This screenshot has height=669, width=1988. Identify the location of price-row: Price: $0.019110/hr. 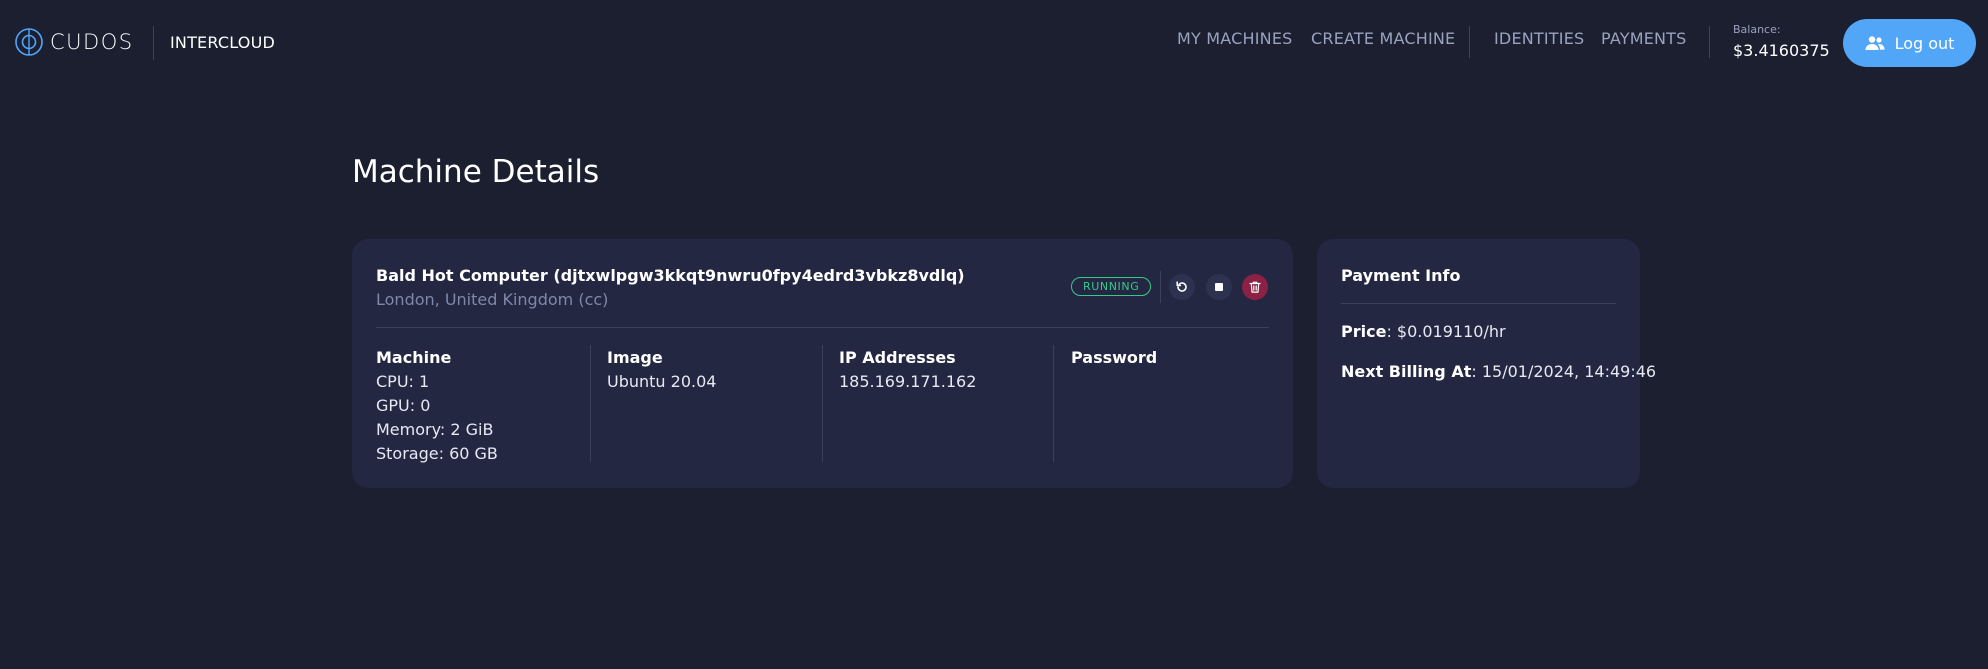
(1423, 331).